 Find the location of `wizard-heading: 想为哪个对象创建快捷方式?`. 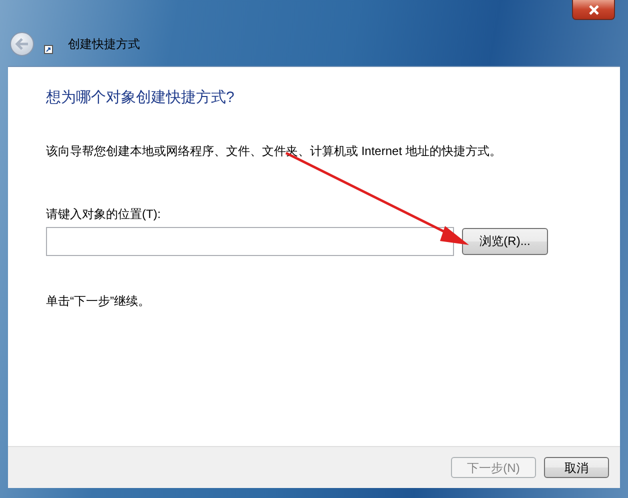

wizard-heading: 想为哪个对象创建快捷方式? is located at coordinates (141, 98).